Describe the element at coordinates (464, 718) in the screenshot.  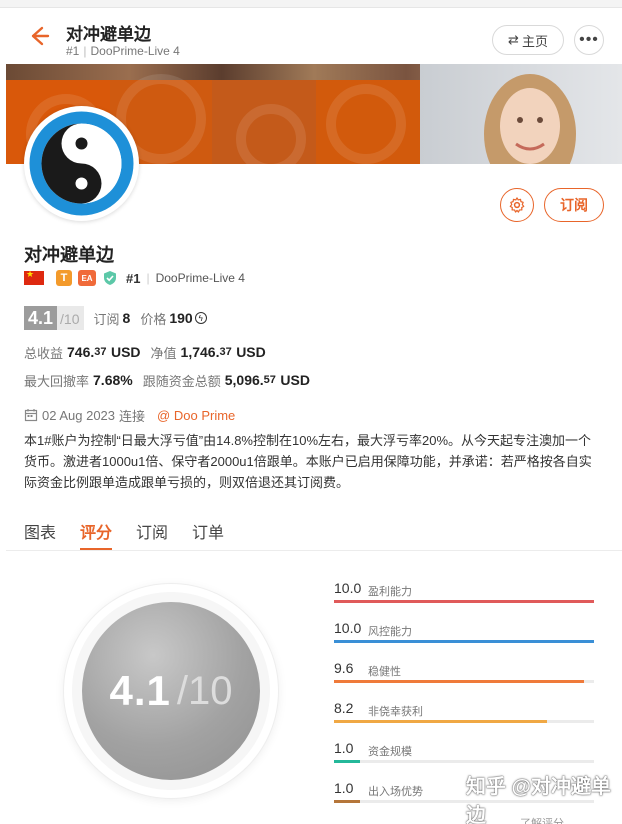
I see `metric-row: 8.2 非侥幸获利` at that location.